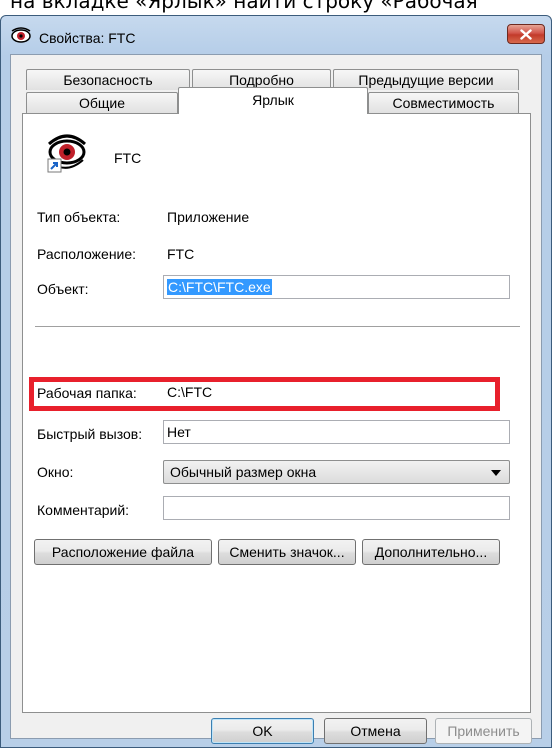 The height and width of the screenshot is (749, 554). I want to click on comment-label: Комментарий:, so click(83, 510).